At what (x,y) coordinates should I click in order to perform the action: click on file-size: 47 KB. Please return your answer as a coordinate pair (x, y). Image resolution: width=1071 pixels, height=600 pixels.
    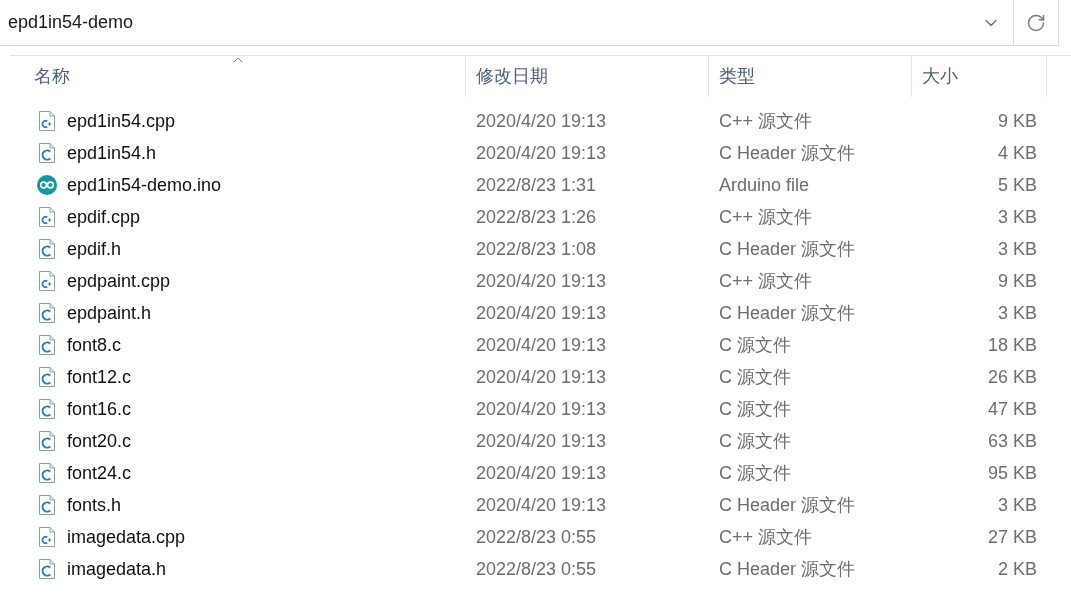
    Looking at the image, I should click on (1012, 409).